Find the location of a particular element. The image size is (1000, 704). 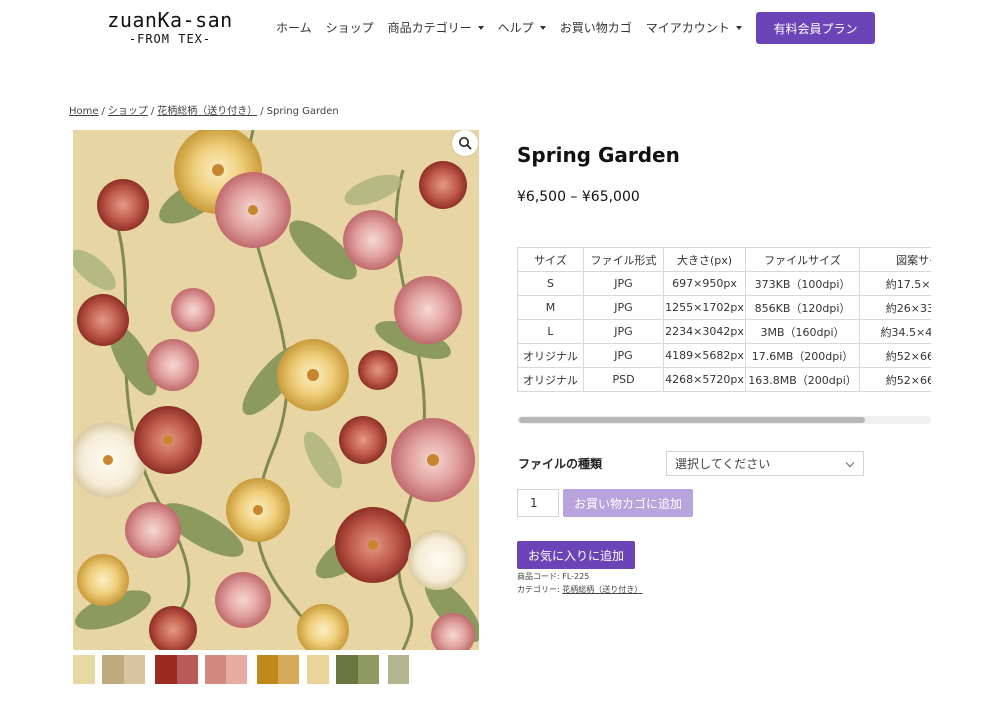

nav-label: 商品カテゴリー is located at coordinates (429, 28).